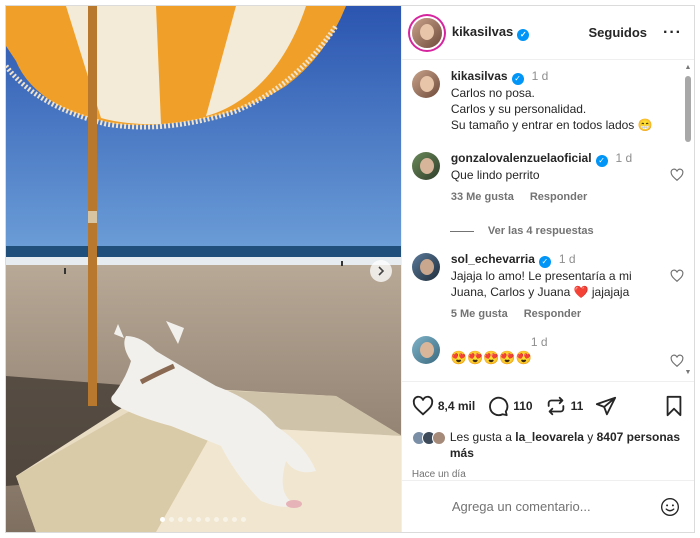 Image resolution: width=700 pixels, height=538 pixels. I want to click on comment-text: Que lindo perrito, so click(495, 175).